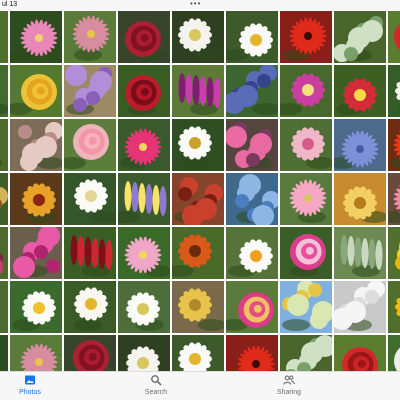  I want to click on search-icon, so click(156, 380).